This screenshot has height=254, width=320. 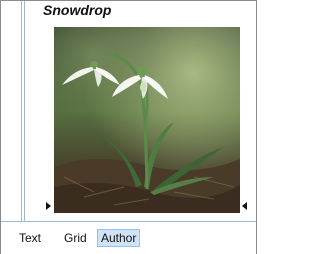 What do you see at coordinates (77, 10) in the screenshot?
I see `document-title: Snowdrop` at bounding box center [77, 10].